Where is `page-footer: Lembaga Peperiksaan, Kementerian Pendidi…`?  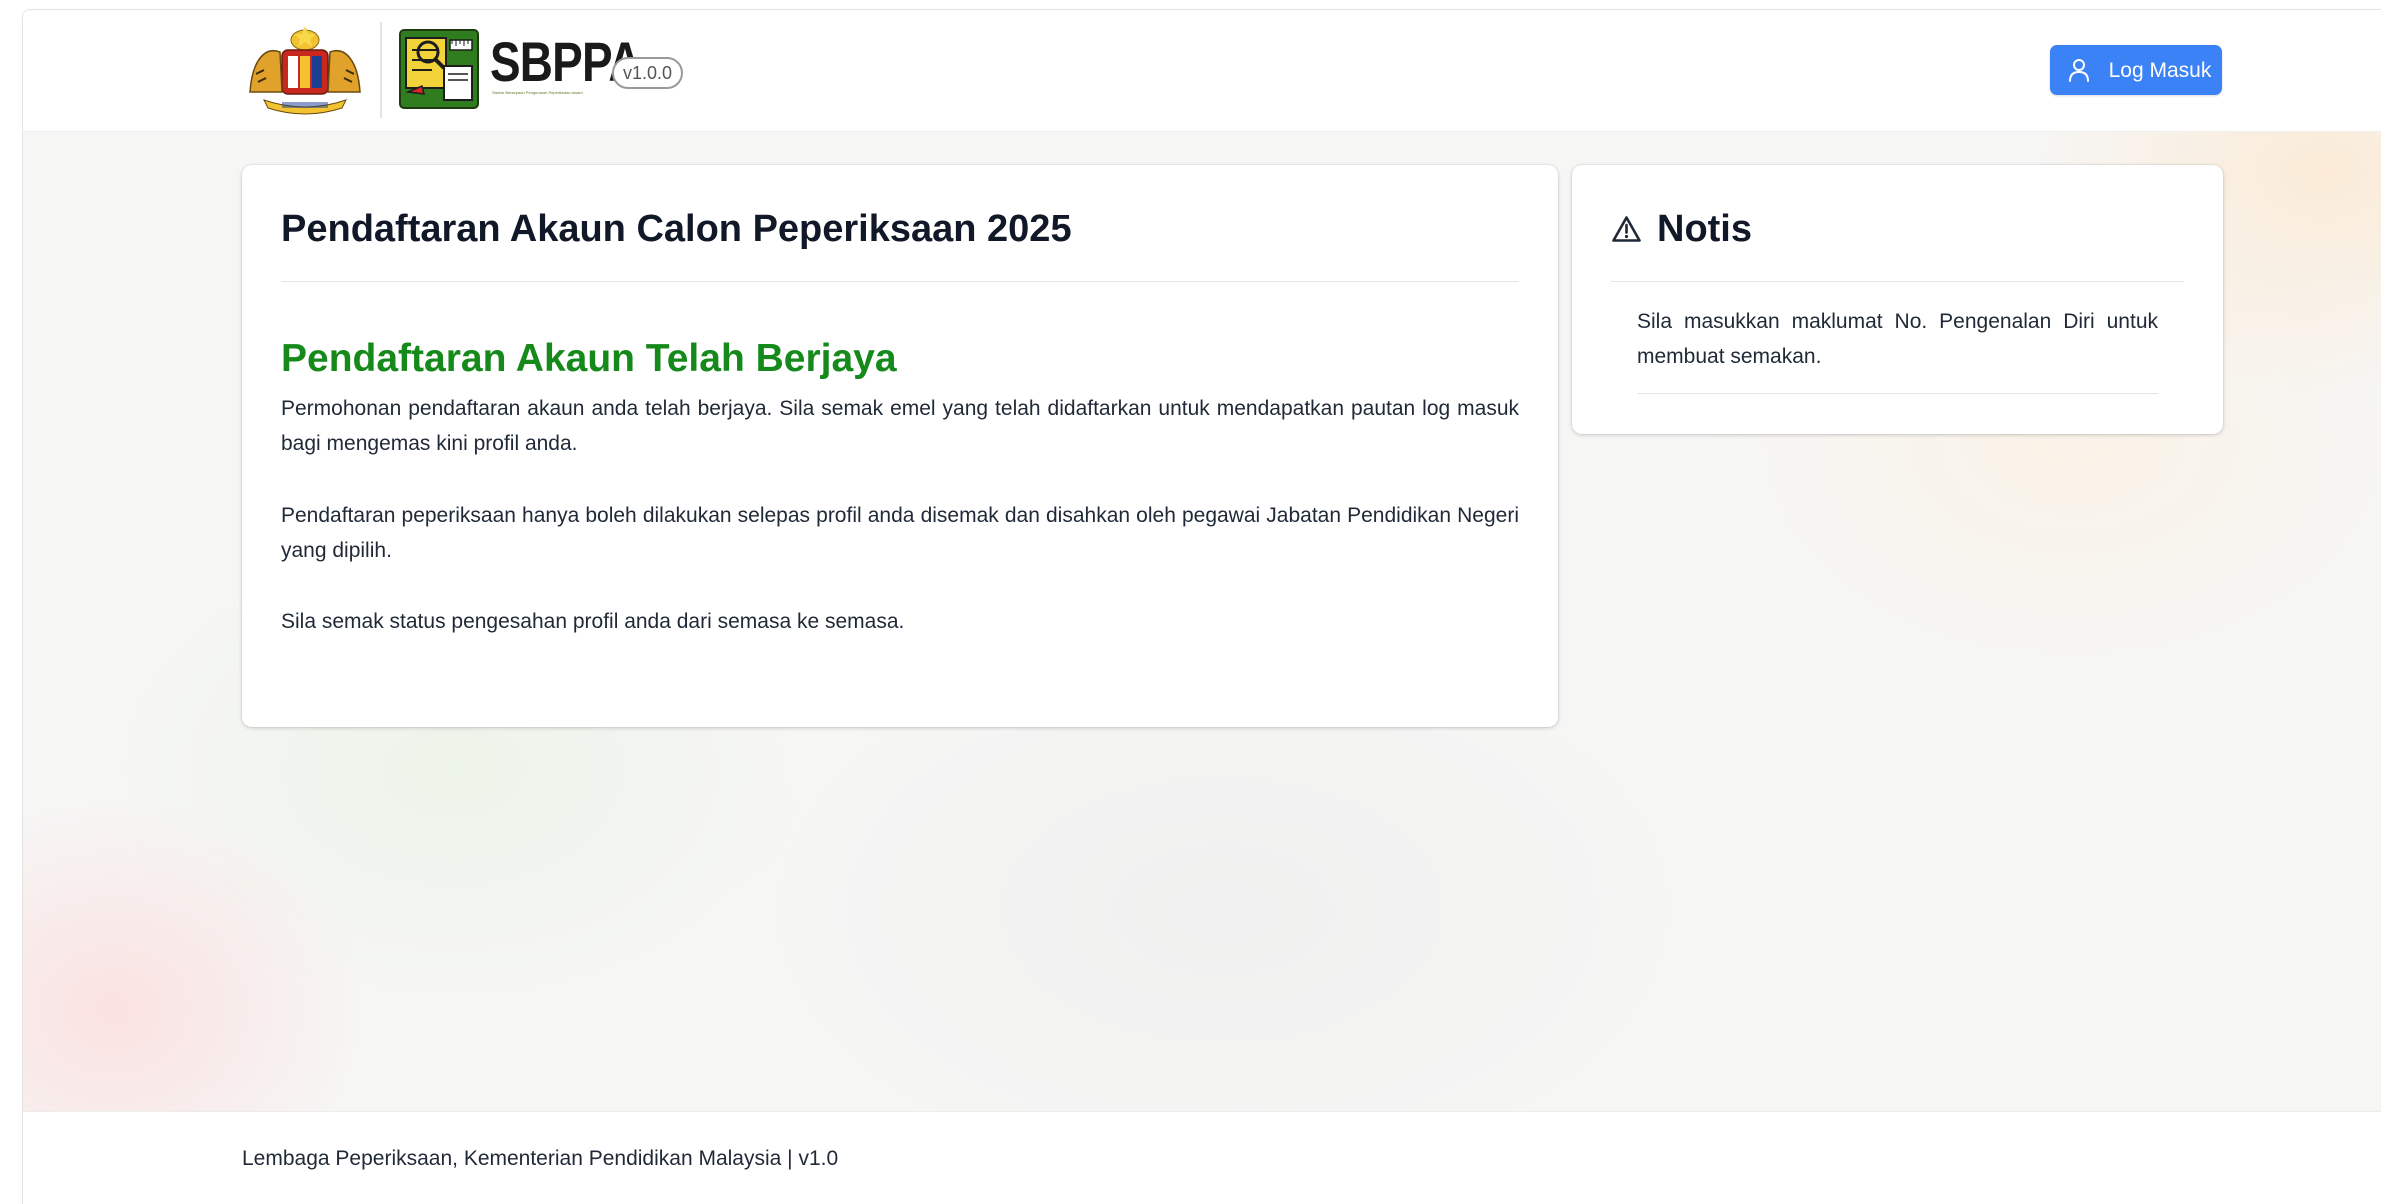 page-footer: Lembaga Peperiksaan, Kementerian Pendidi… is located at coordinates (1202, 1157).